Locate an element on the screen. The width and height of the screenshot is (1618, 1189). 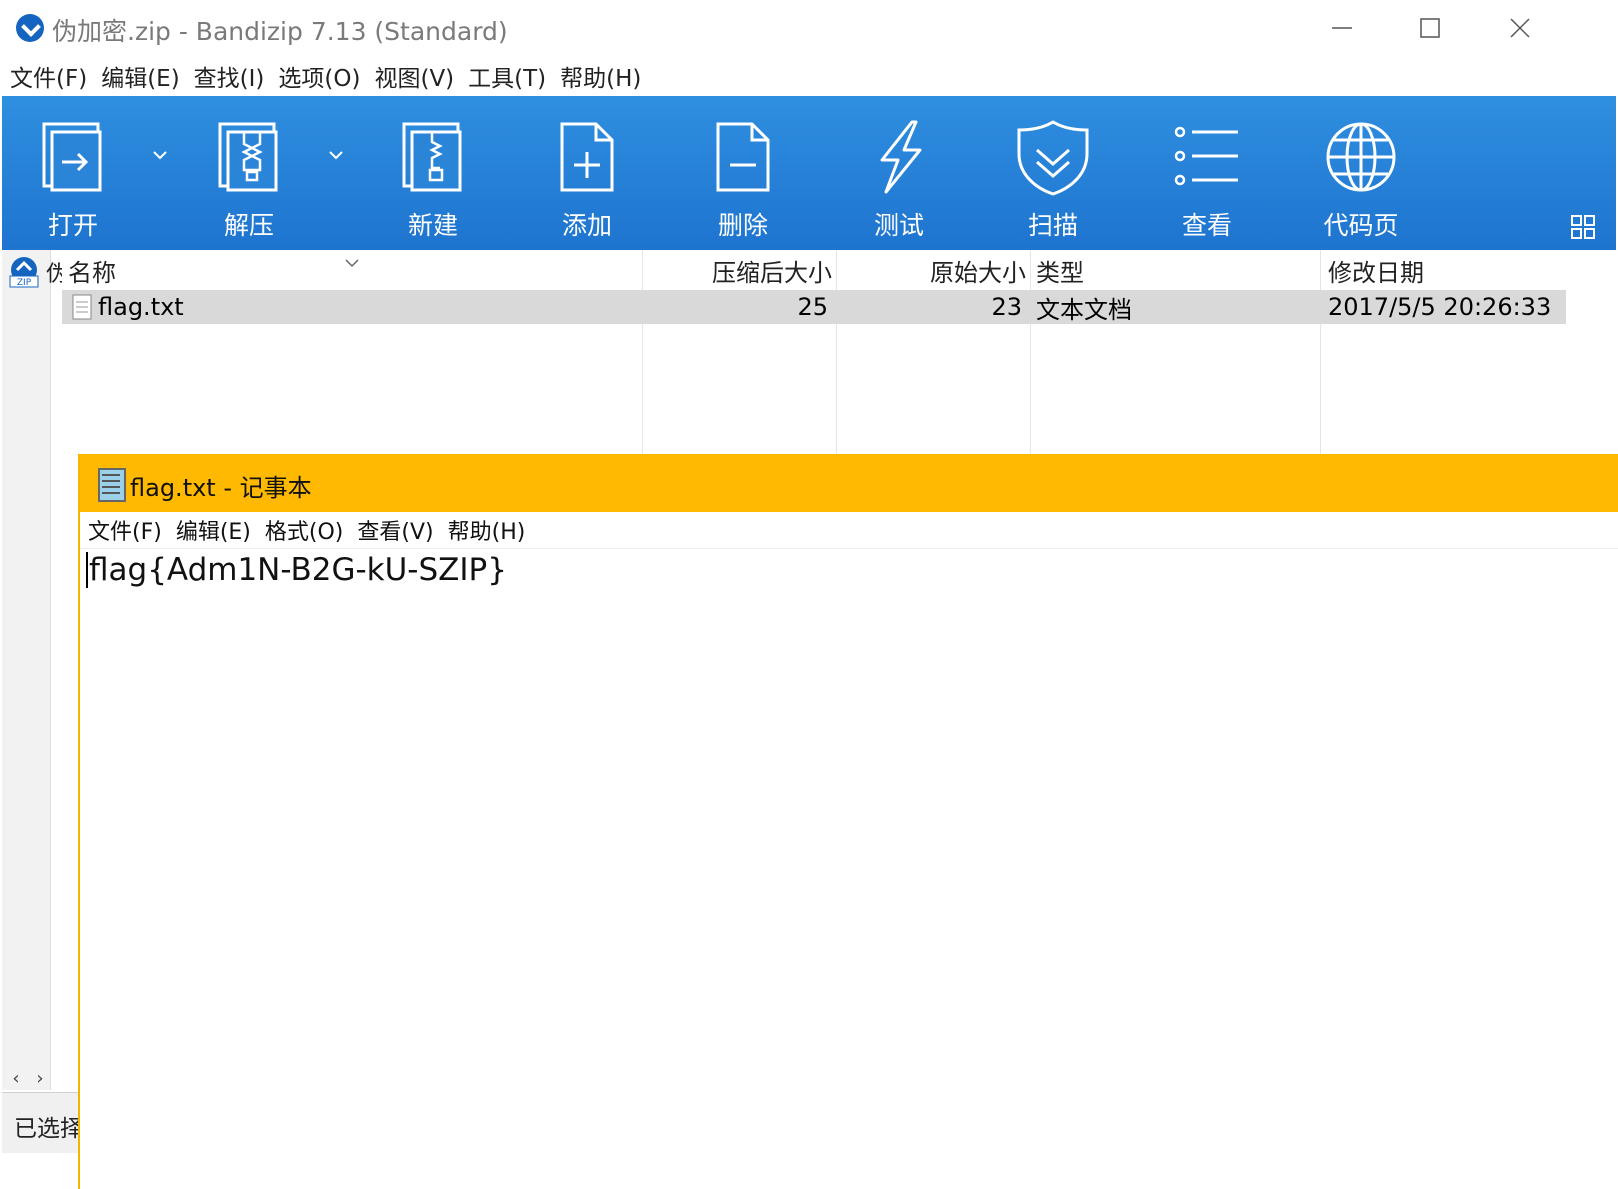
codepage-label: 代码页 is located at coordinates (1361, 225).